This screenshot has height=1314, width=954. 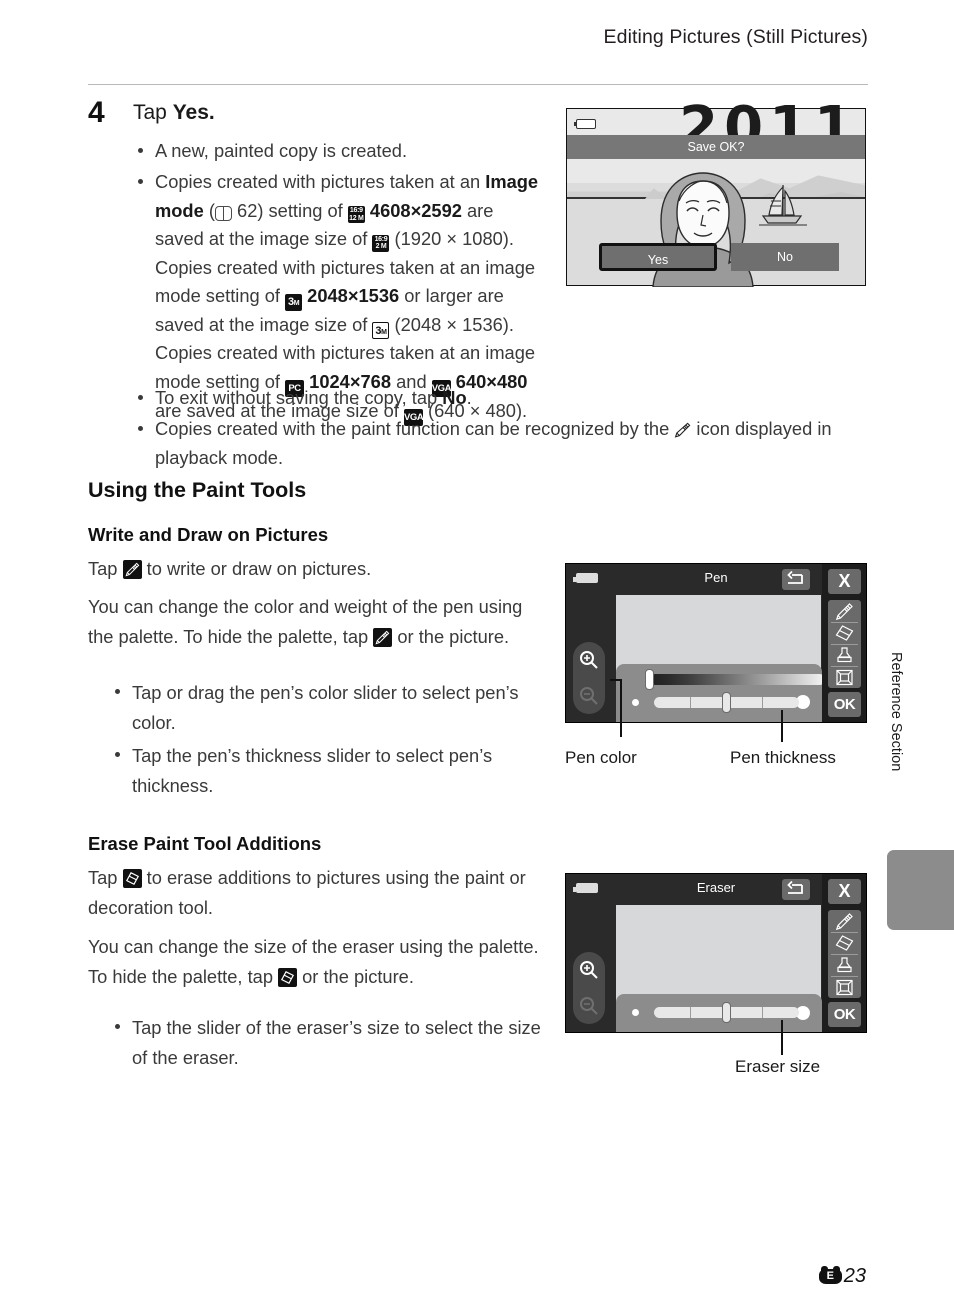 I want to click on yes-button: Yes, so click(x=658, y=257).